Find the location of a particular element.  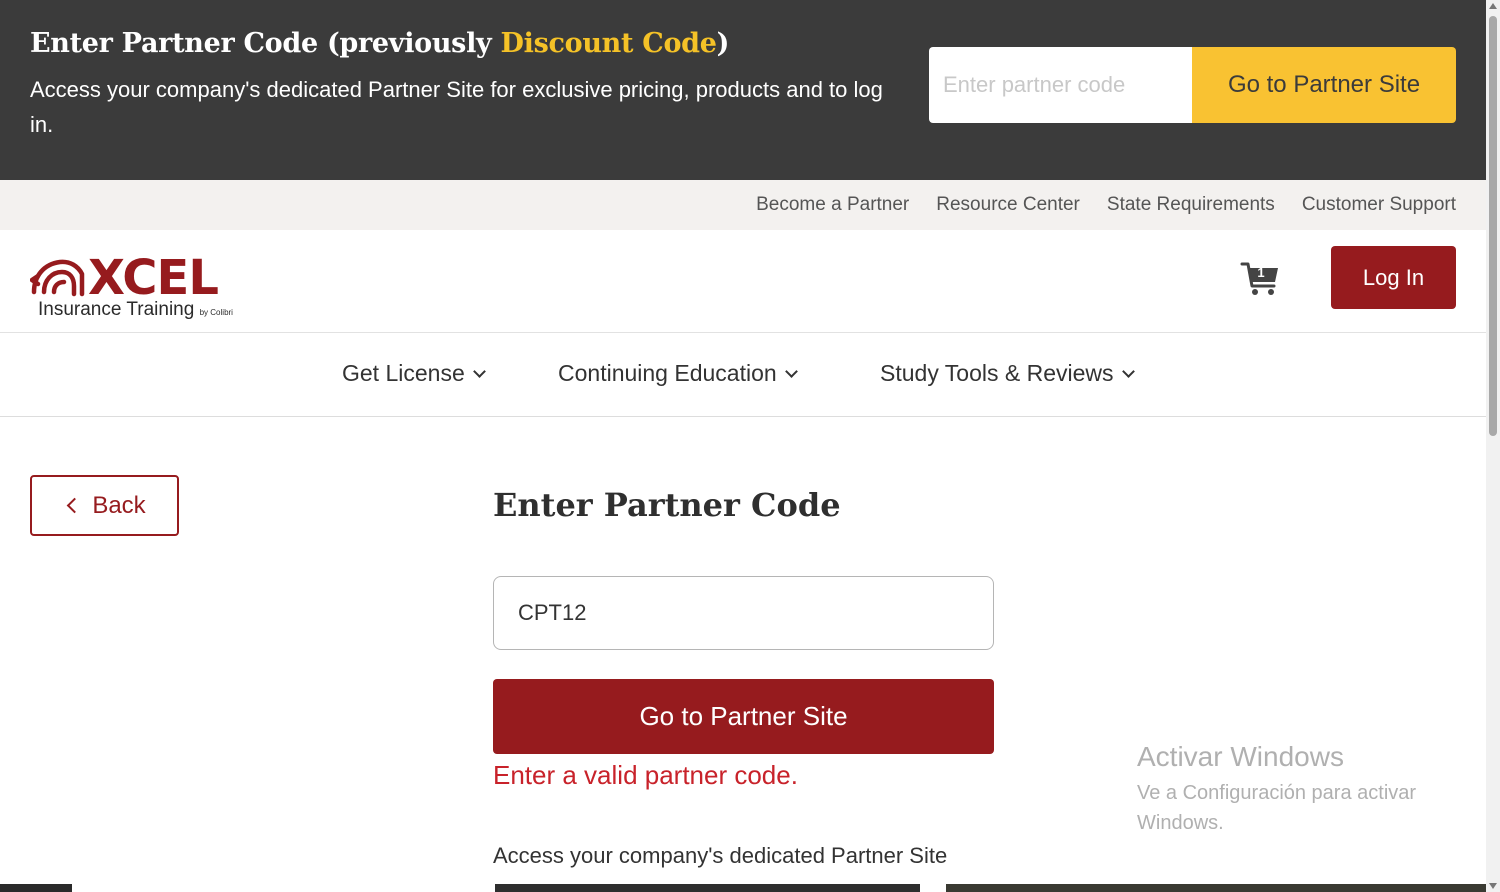

banner-go-to-partner-site-button: Go to Partner Site is located at coordinates (1324, 85).